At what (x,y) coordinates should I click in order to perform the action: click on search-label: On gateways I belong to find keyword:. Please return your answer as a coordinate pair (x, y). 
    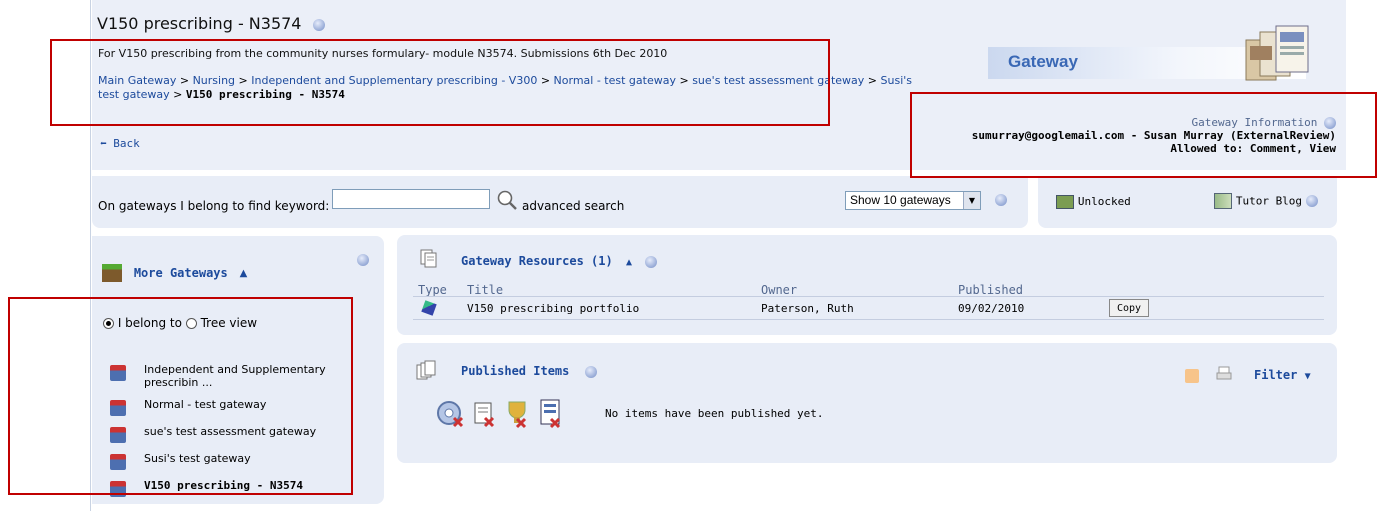
    Looking at the image, I should click on (214, 206).